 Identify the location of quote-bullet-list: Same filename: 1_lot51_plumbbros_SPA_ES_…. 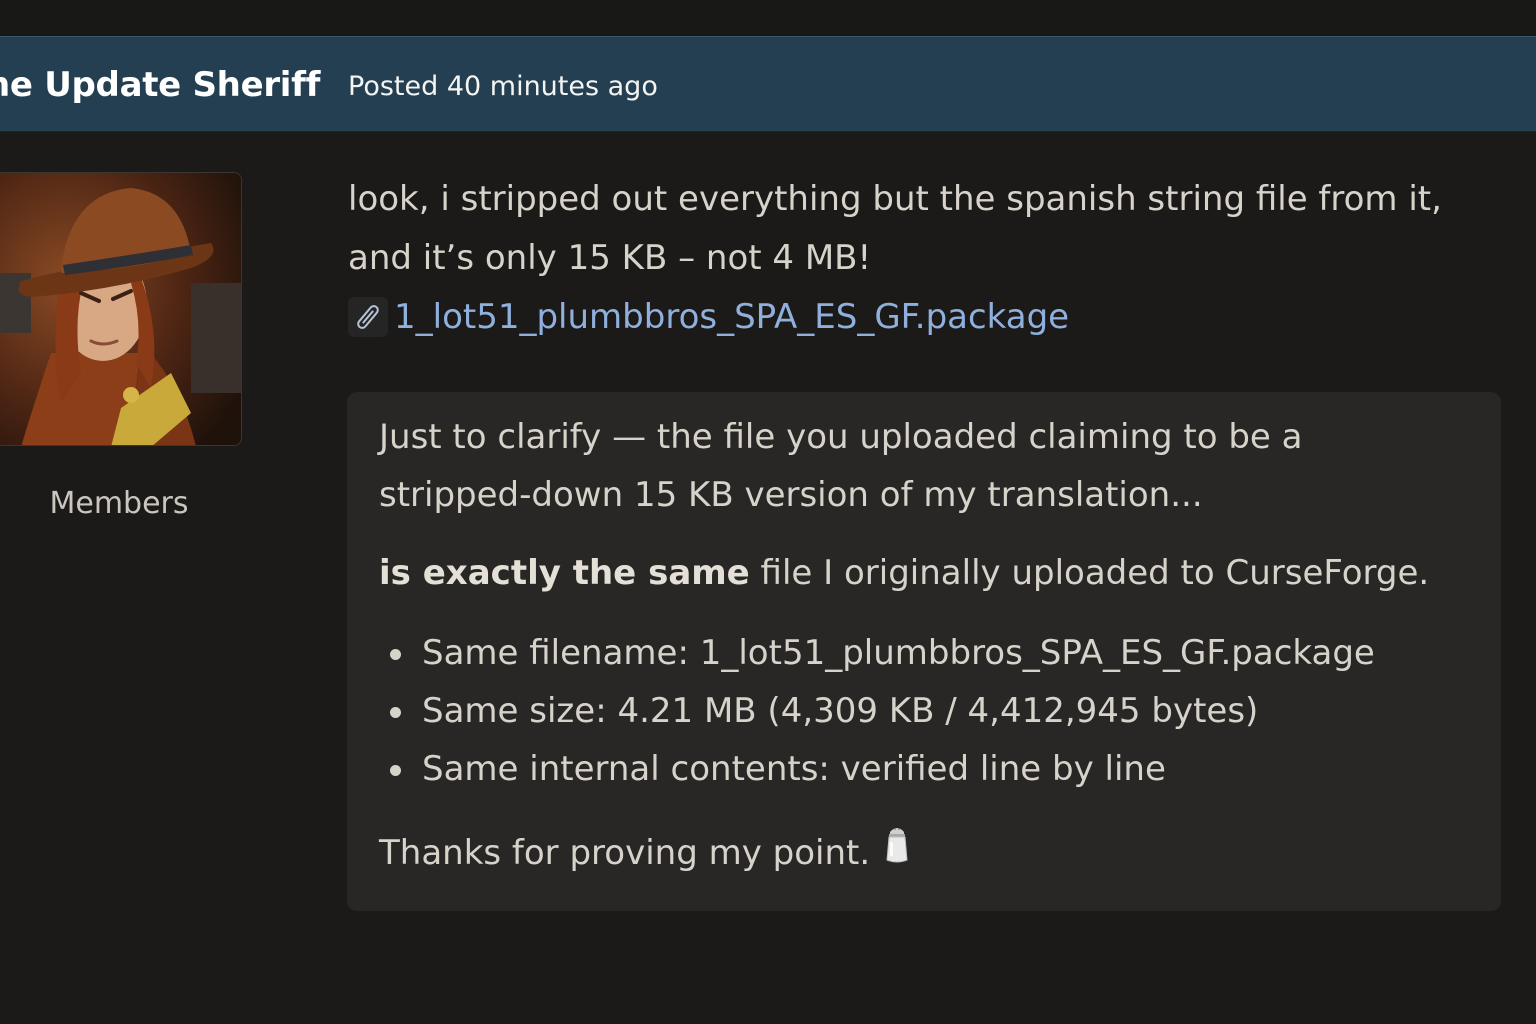
(924, 711).